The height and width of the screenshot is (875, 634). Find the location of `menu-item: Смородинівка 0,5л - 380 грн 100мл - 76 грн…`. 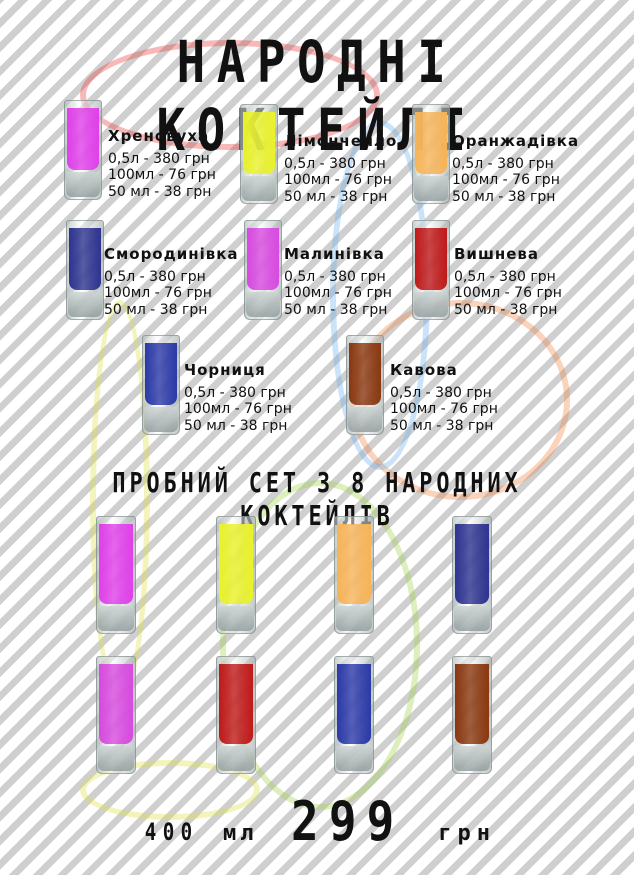

menu-item: Смородинівка 0,5л - 380 грн 100мл - 76 грн… is located at coordinates (171, 282).